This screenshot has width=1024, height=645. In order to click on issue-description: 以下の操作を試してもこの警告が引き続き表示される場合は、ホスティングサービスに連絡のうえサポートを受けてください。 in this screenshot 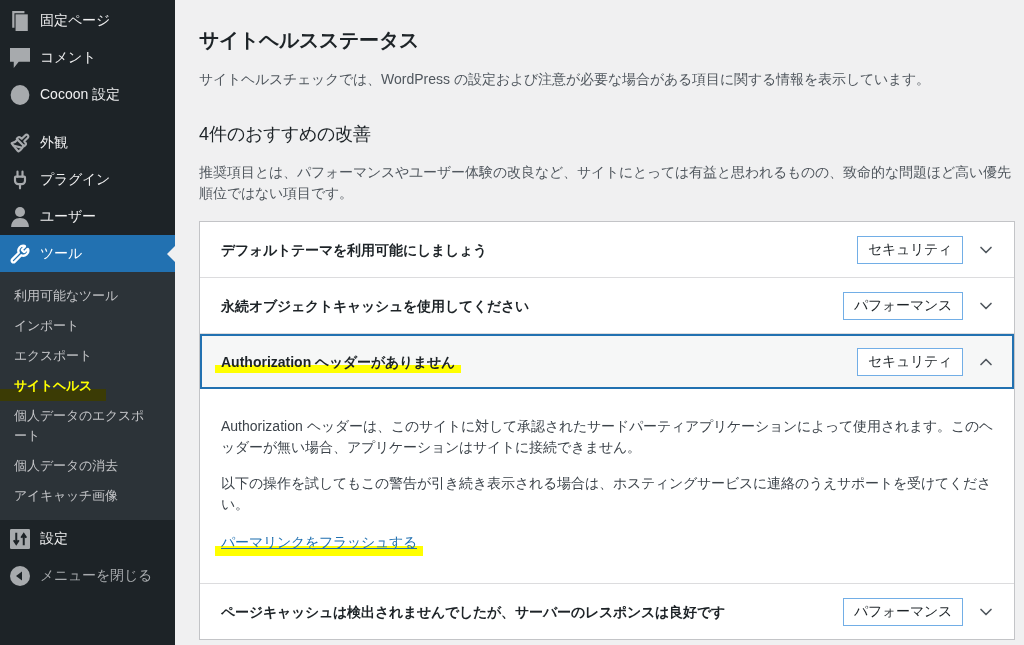, I will do `click(606, 494)`.